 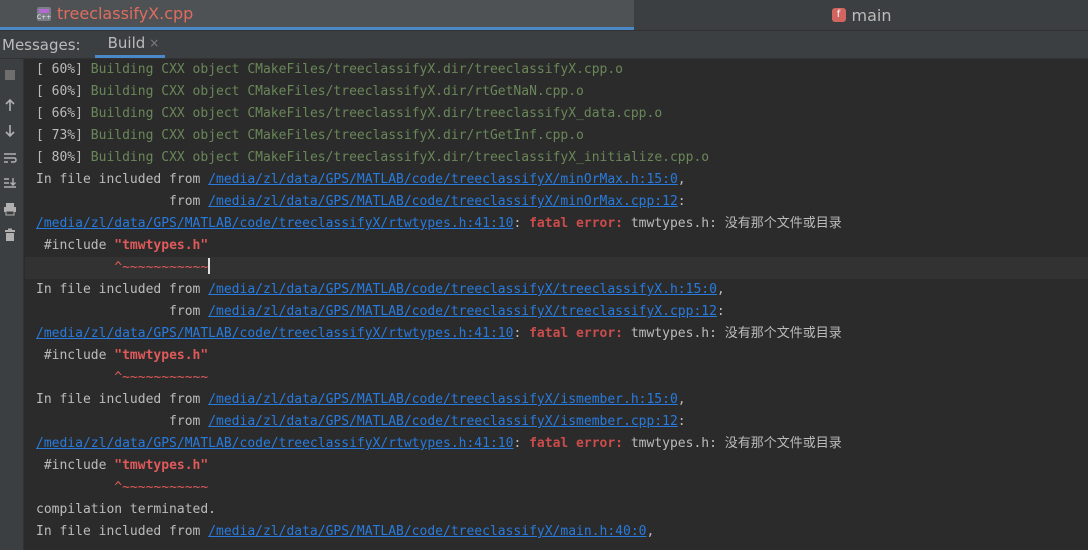 What do you see at coordinates (871, 15) in the screenshot?
I see `tab-label: main` at bounding box center [871, 15].